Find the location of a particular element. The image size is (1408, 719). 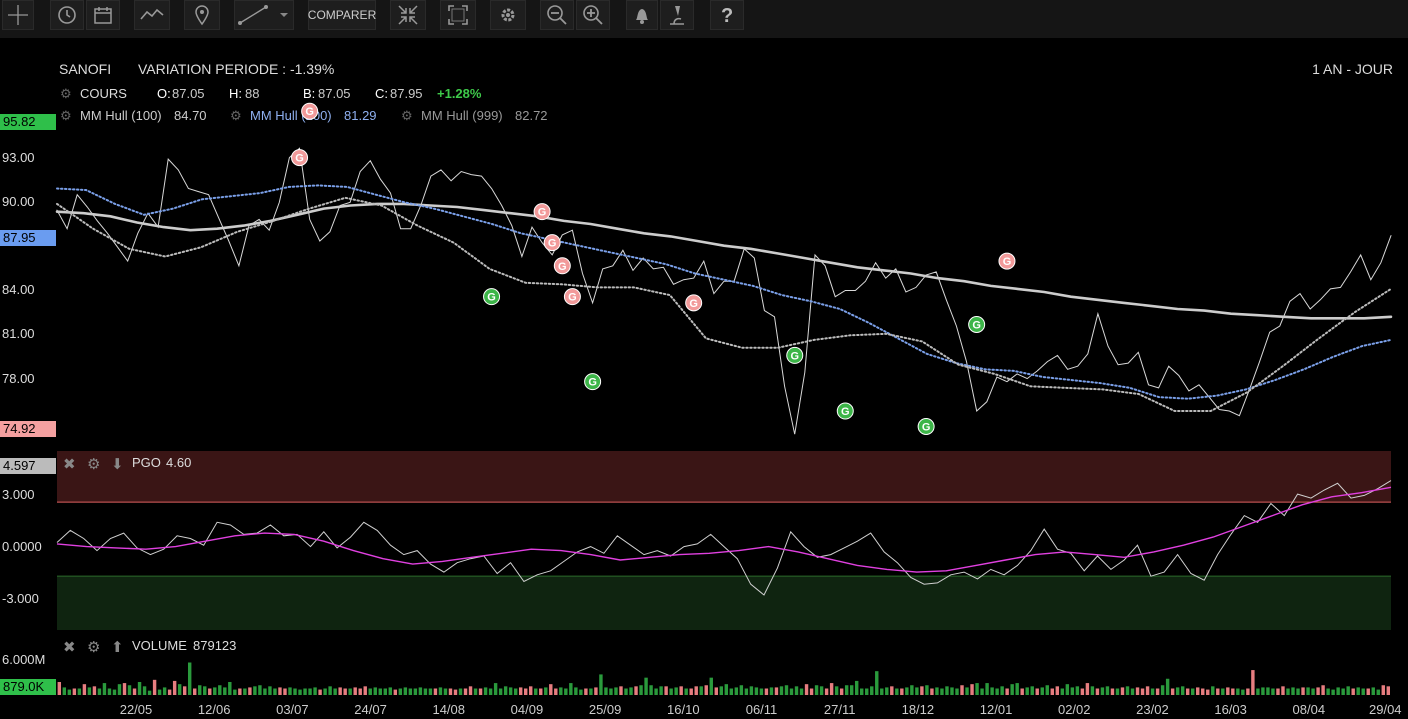

signal-marker-label-5: G is located at coordinates (562, 267).